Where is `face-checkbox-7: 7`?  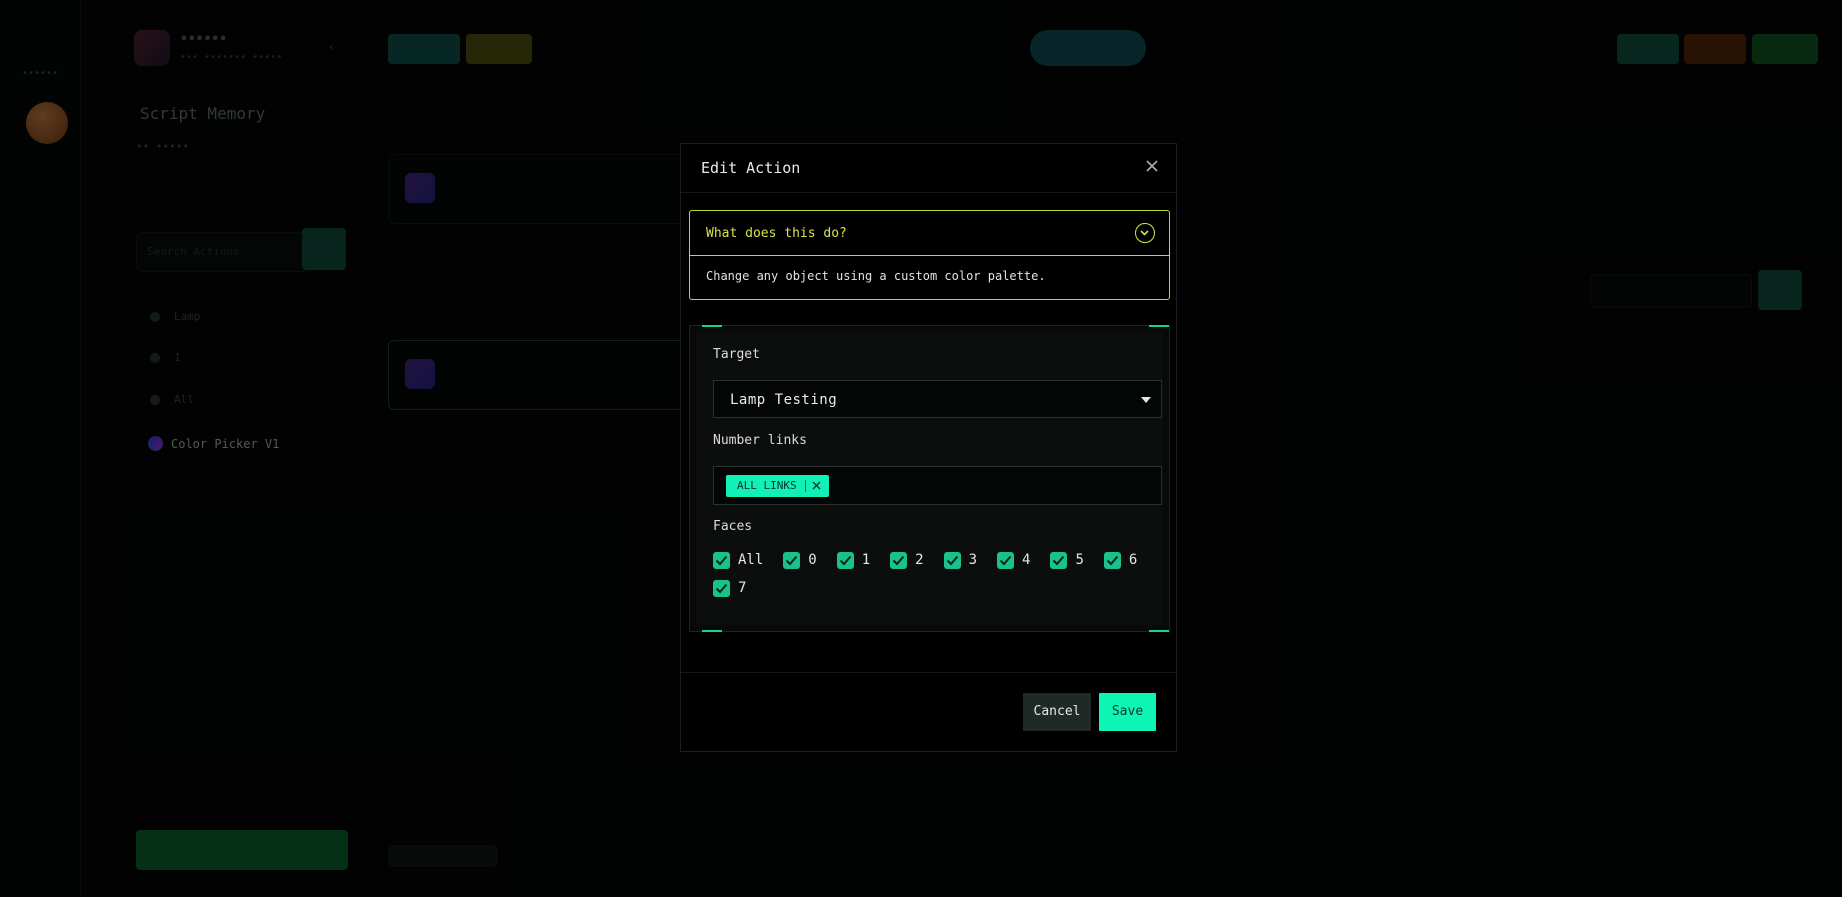
face-checkbox-7: 7 is located at coordinates (730, 588).